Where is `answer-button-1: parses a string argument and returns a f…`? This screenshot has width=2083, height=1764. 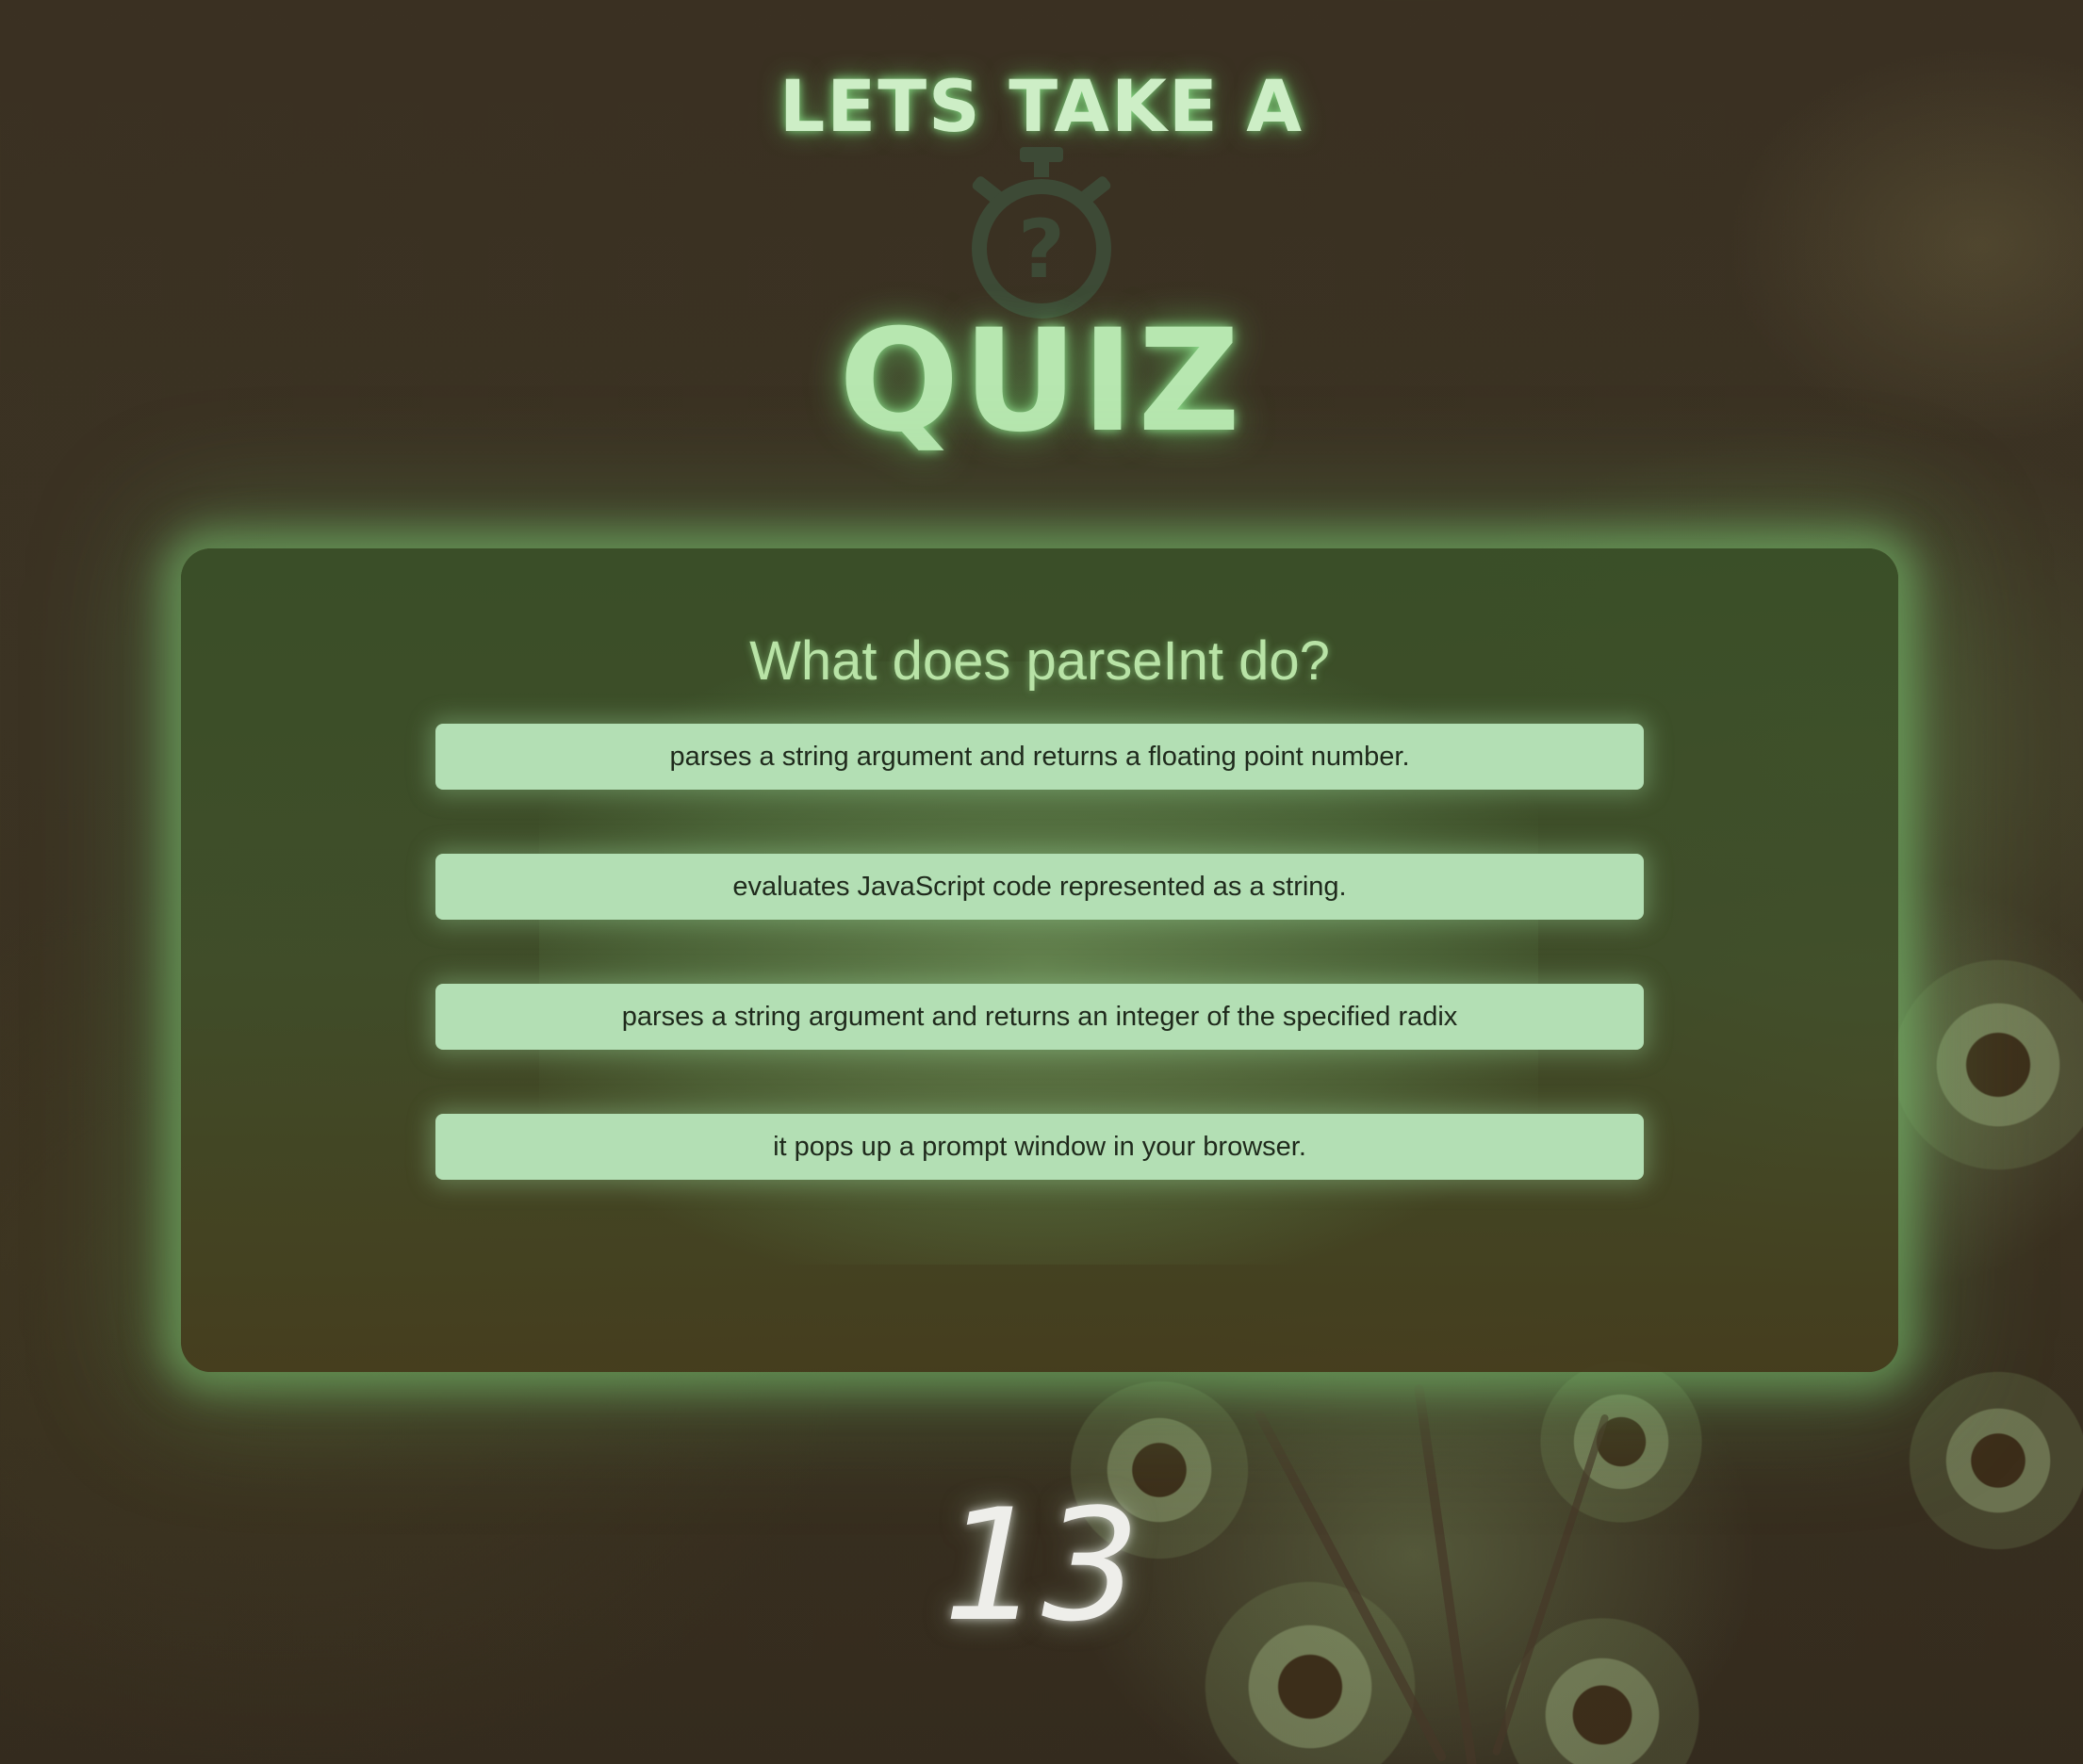
answer-button-1: parses a string argument and returns a f… is located at coordinates (1039, 757).